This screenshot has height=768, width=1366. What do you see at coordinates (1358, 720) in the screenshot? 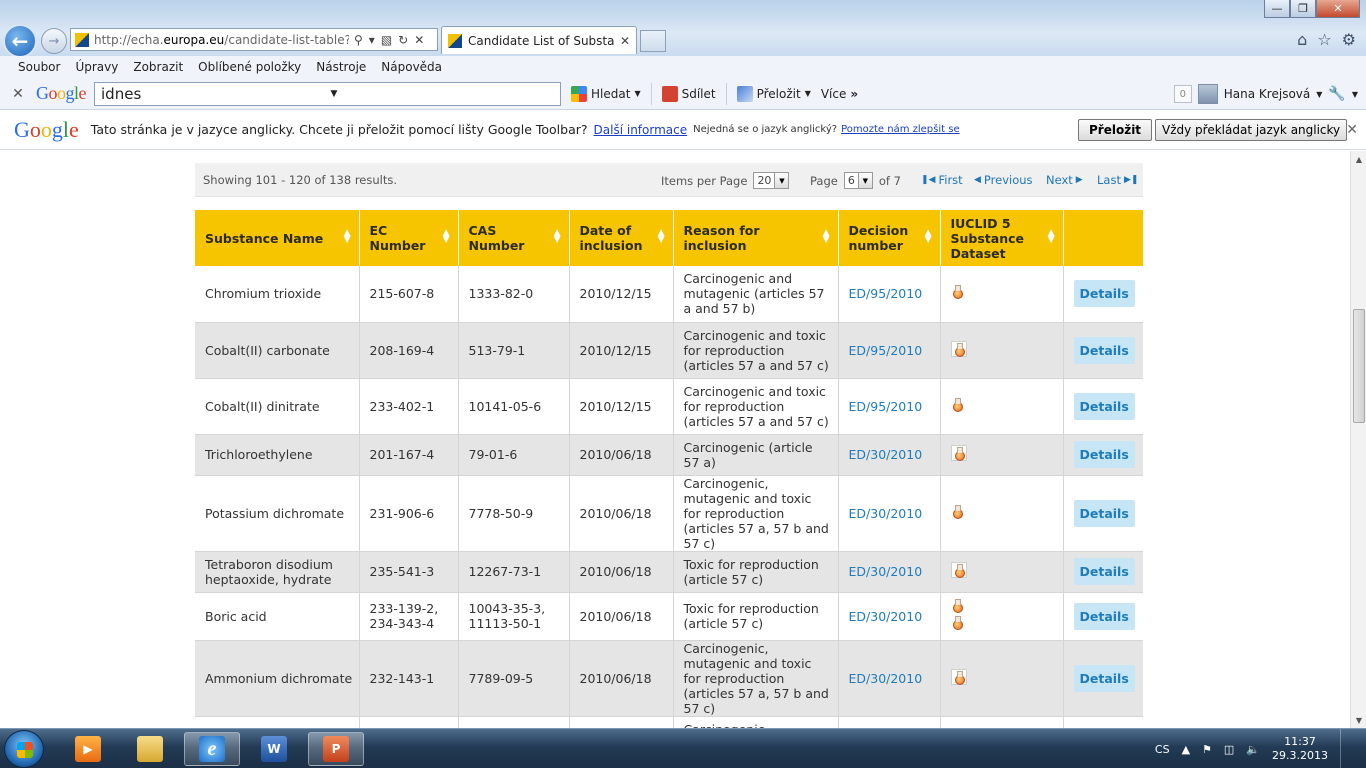
I see `scroll-down-icon: ▼` at bounding box center [1358, 720].